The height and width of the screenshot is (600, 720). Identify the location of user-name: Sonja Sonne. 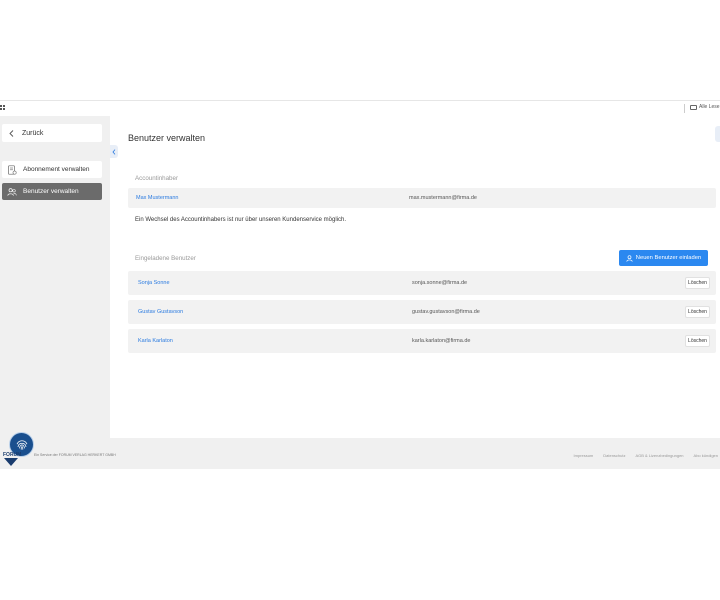
(154, 283).